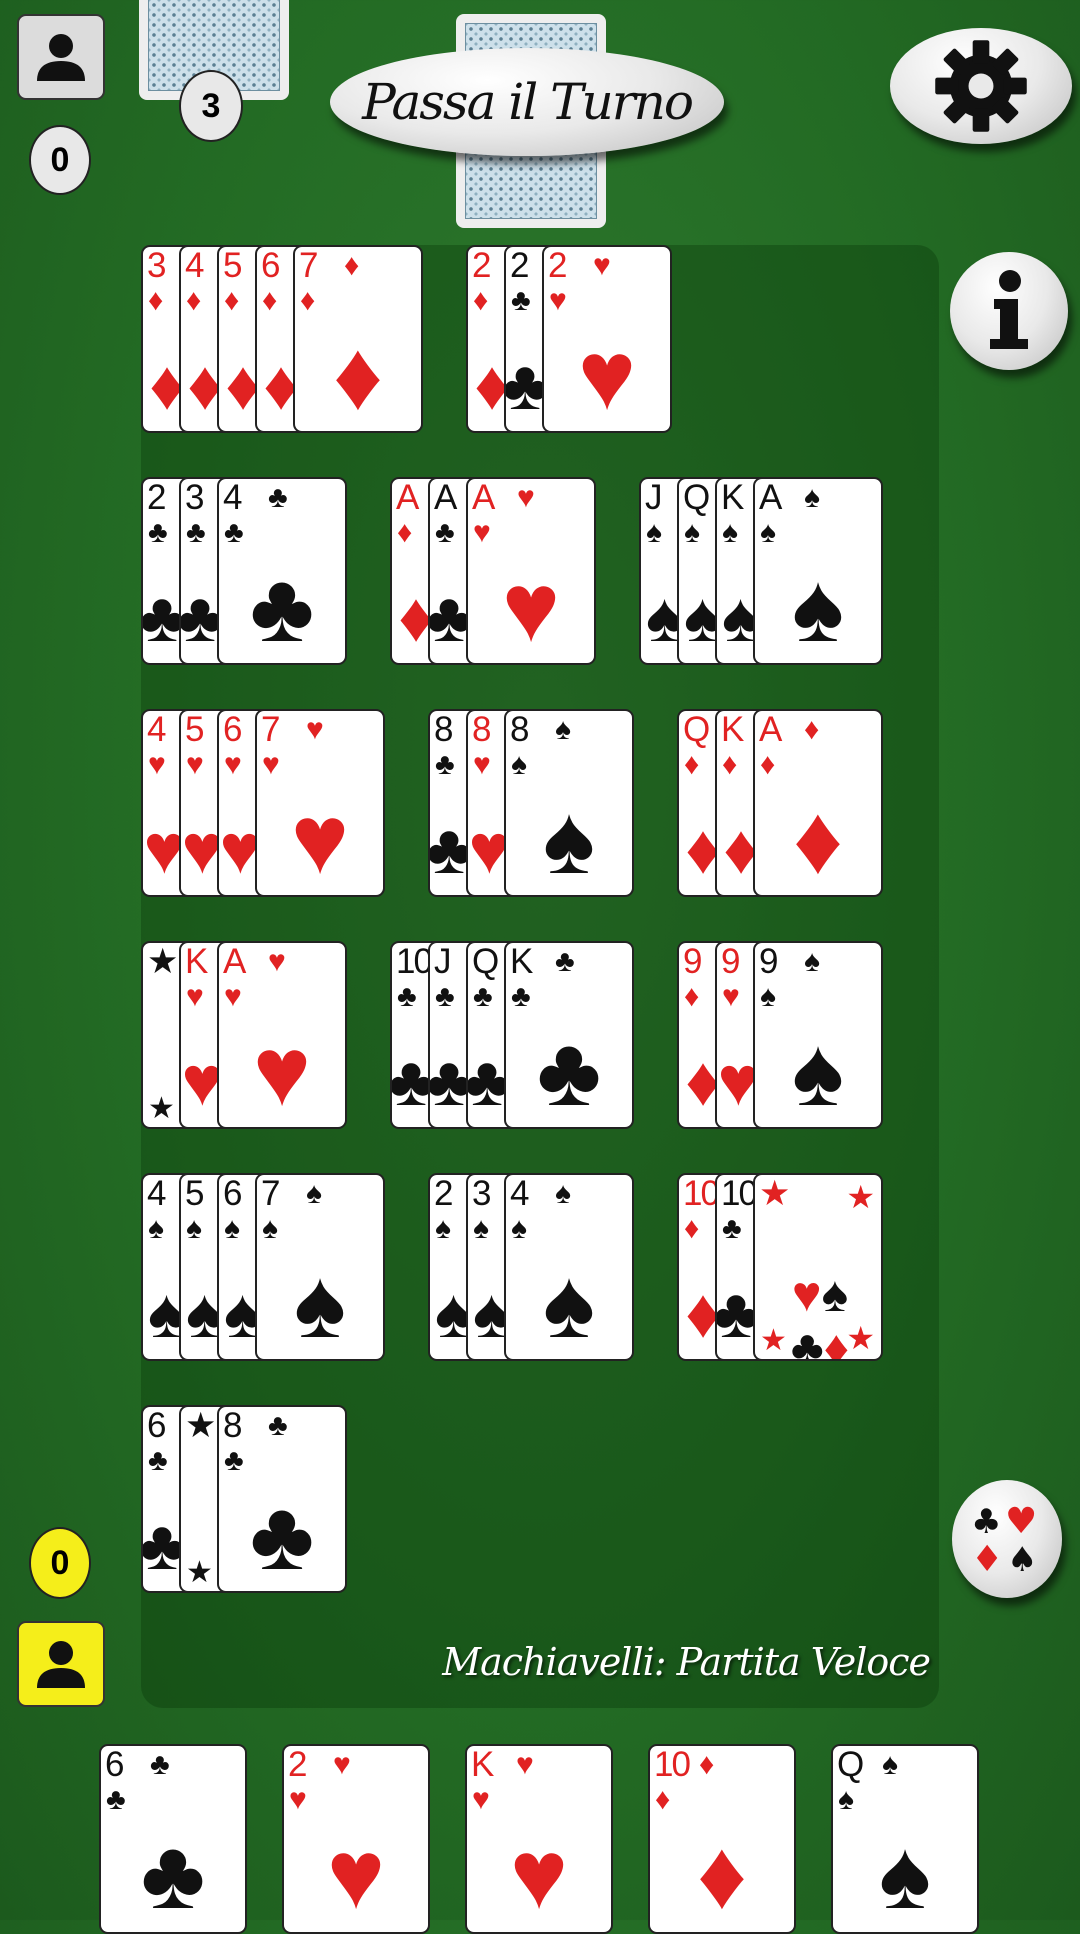  I want to click on card-rank: 2, so click(444, 1193).